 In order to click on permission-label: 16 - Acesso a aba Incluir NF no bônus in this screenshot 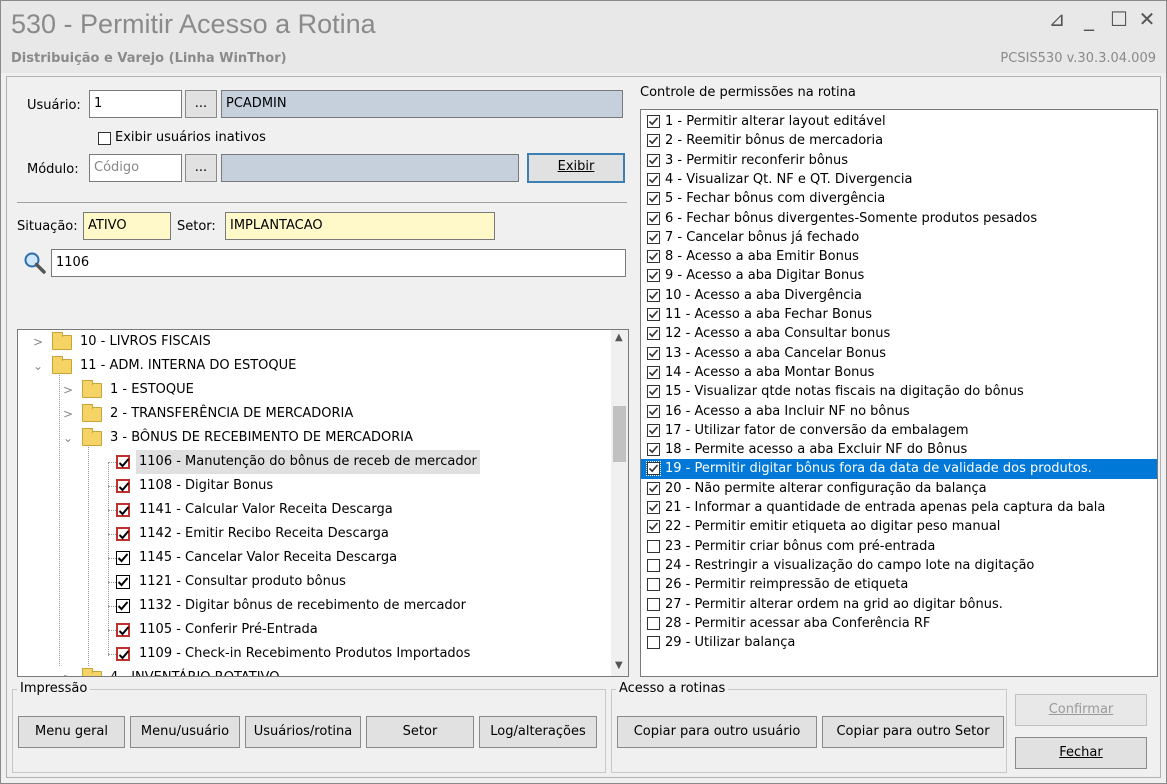, I will do `click(787, 411)`.